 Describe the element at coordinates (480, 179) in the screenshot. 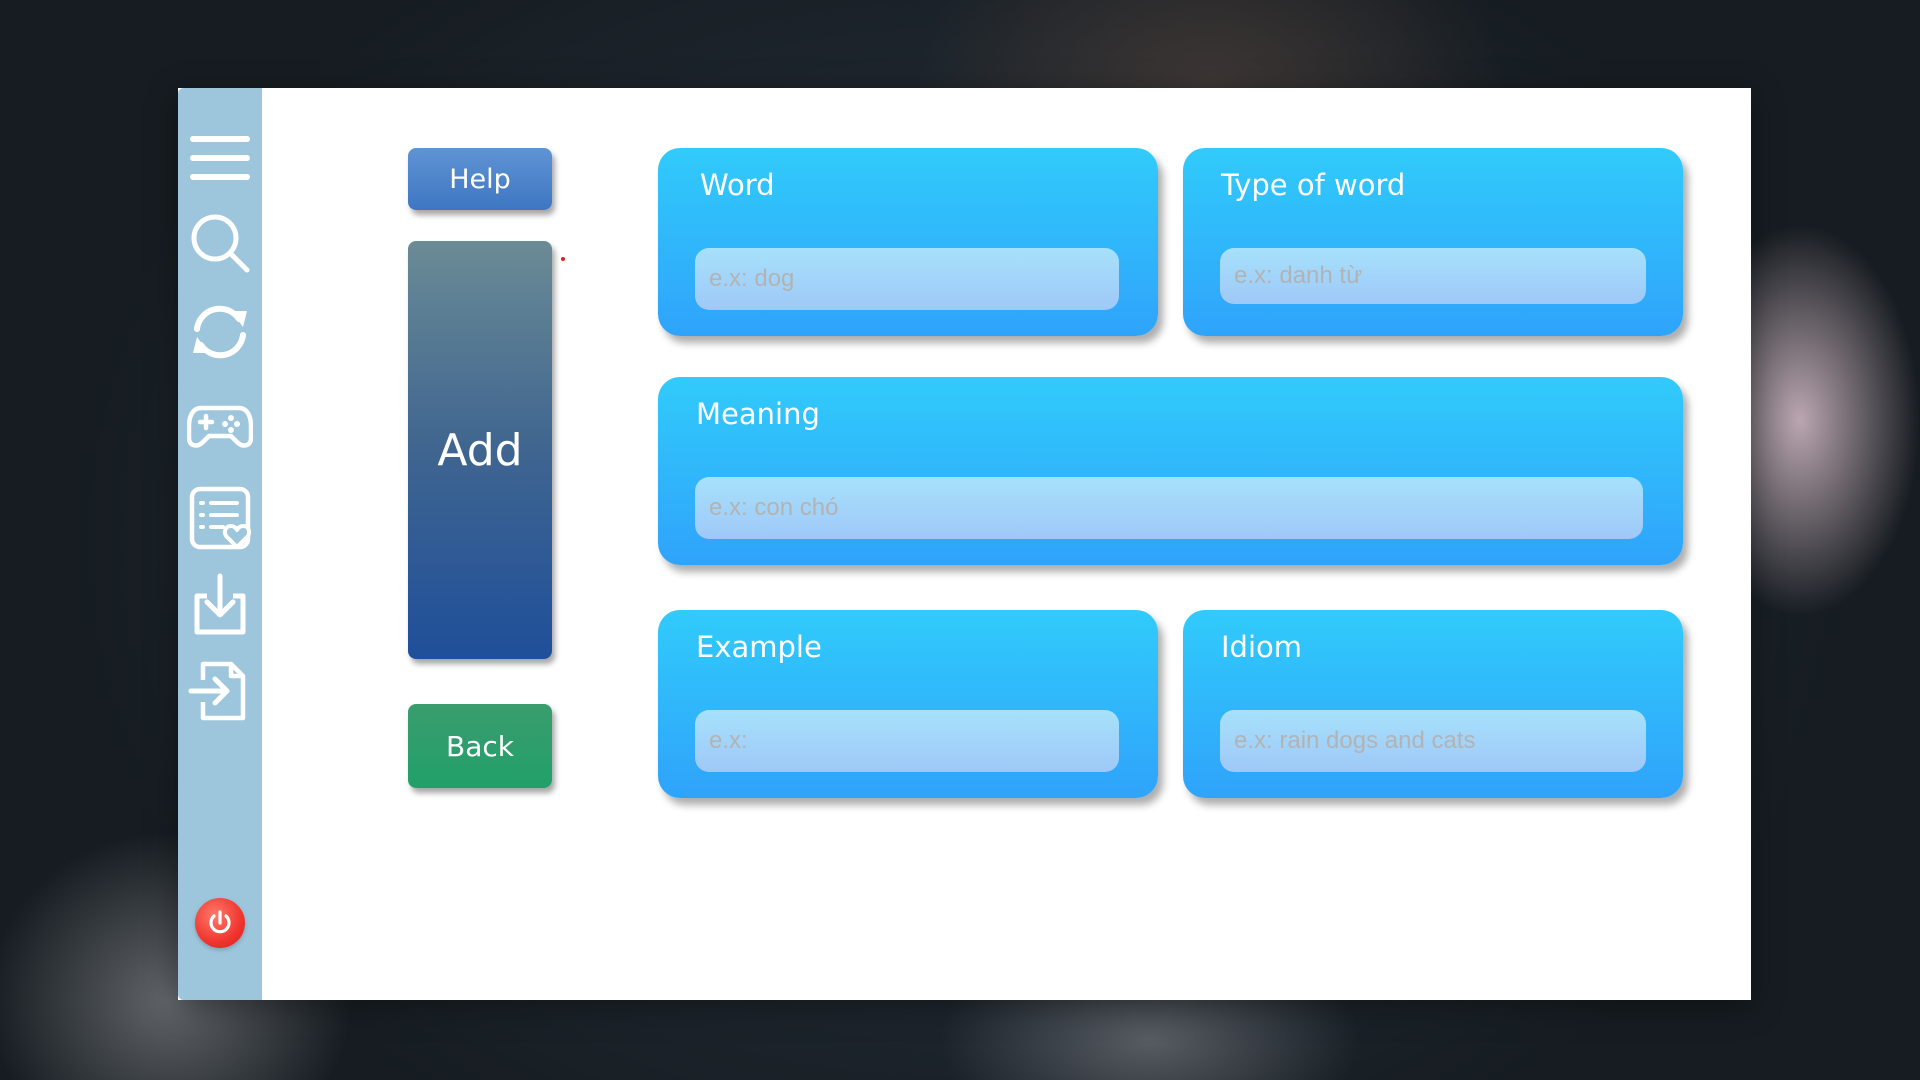

I see `help-button: Help` at that location.